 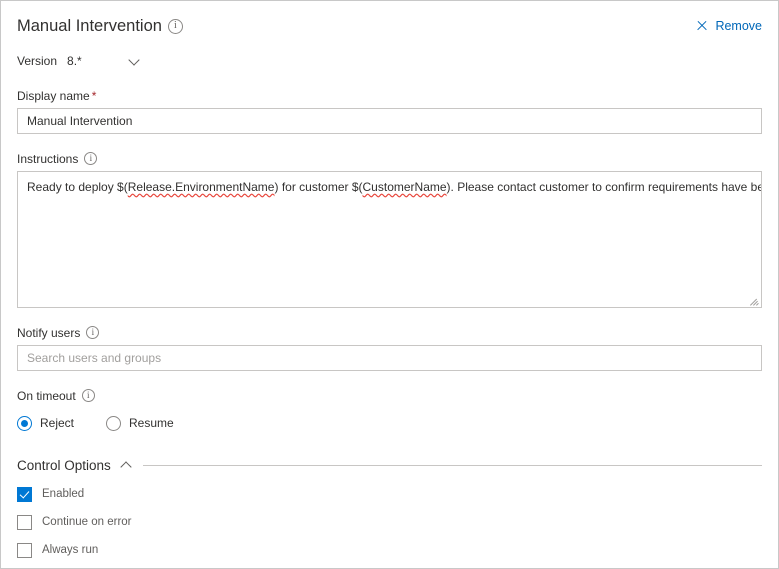 I want to click on notify-users-label-text: Notify users, so click(x=49, y=333).